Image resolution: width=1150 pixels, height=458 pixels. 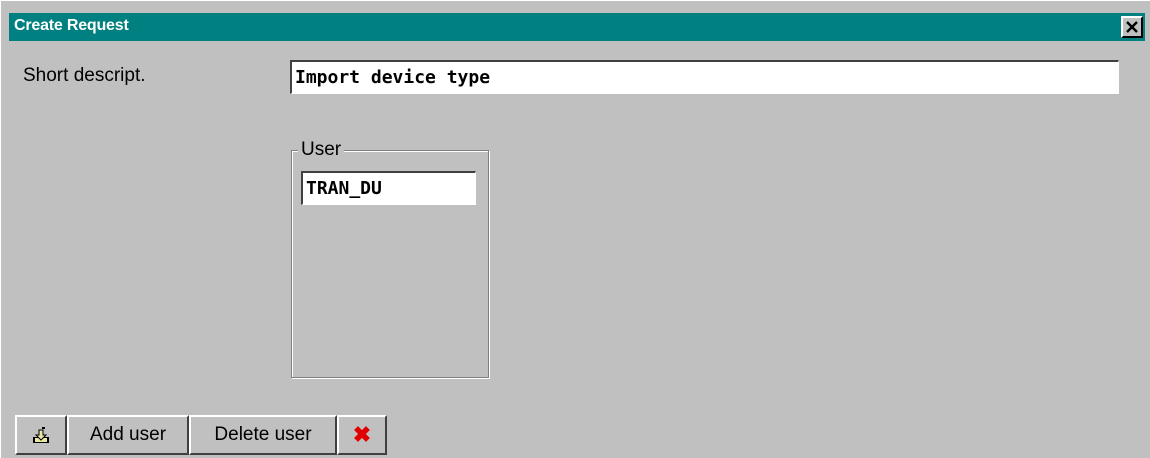 What do you see at coordinates (704, 77) in the screenshot?
I see `short-descript-input: Import device type` at bounding box center [704, 77].